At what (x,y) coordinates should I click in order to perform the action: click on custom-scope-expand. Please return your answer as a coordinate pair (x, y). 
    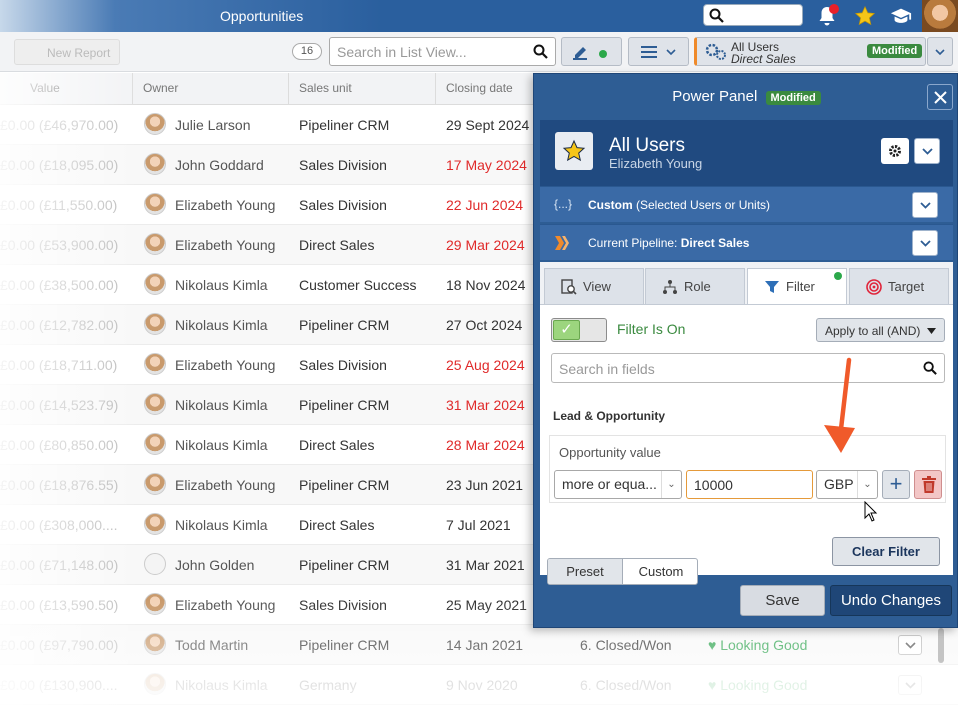
    Looking at the image, I should click on (925, 205).